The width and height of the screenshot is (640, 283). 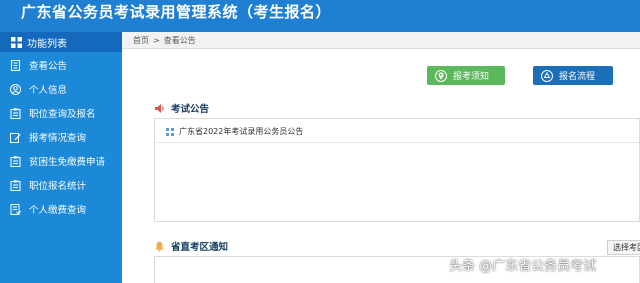 What do you see at coordinates (397, 142) in the screenshot?
I see `divider` at bounding box center [397, 142].